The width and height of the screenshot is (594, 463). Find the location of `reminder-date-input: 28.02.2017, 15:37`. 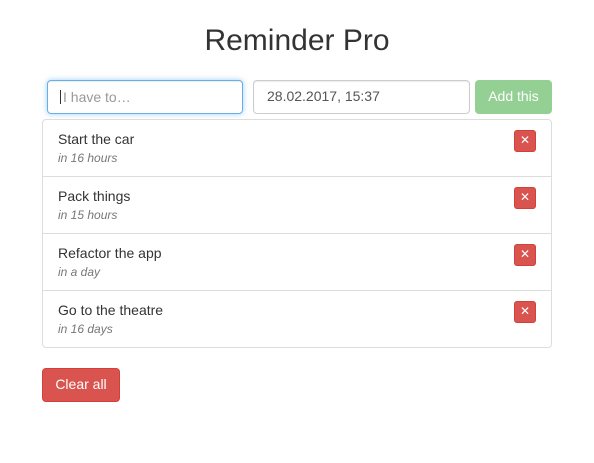

reminder-date-input: 28.02.2017, 15:37 is located at coordinates (361, 97).